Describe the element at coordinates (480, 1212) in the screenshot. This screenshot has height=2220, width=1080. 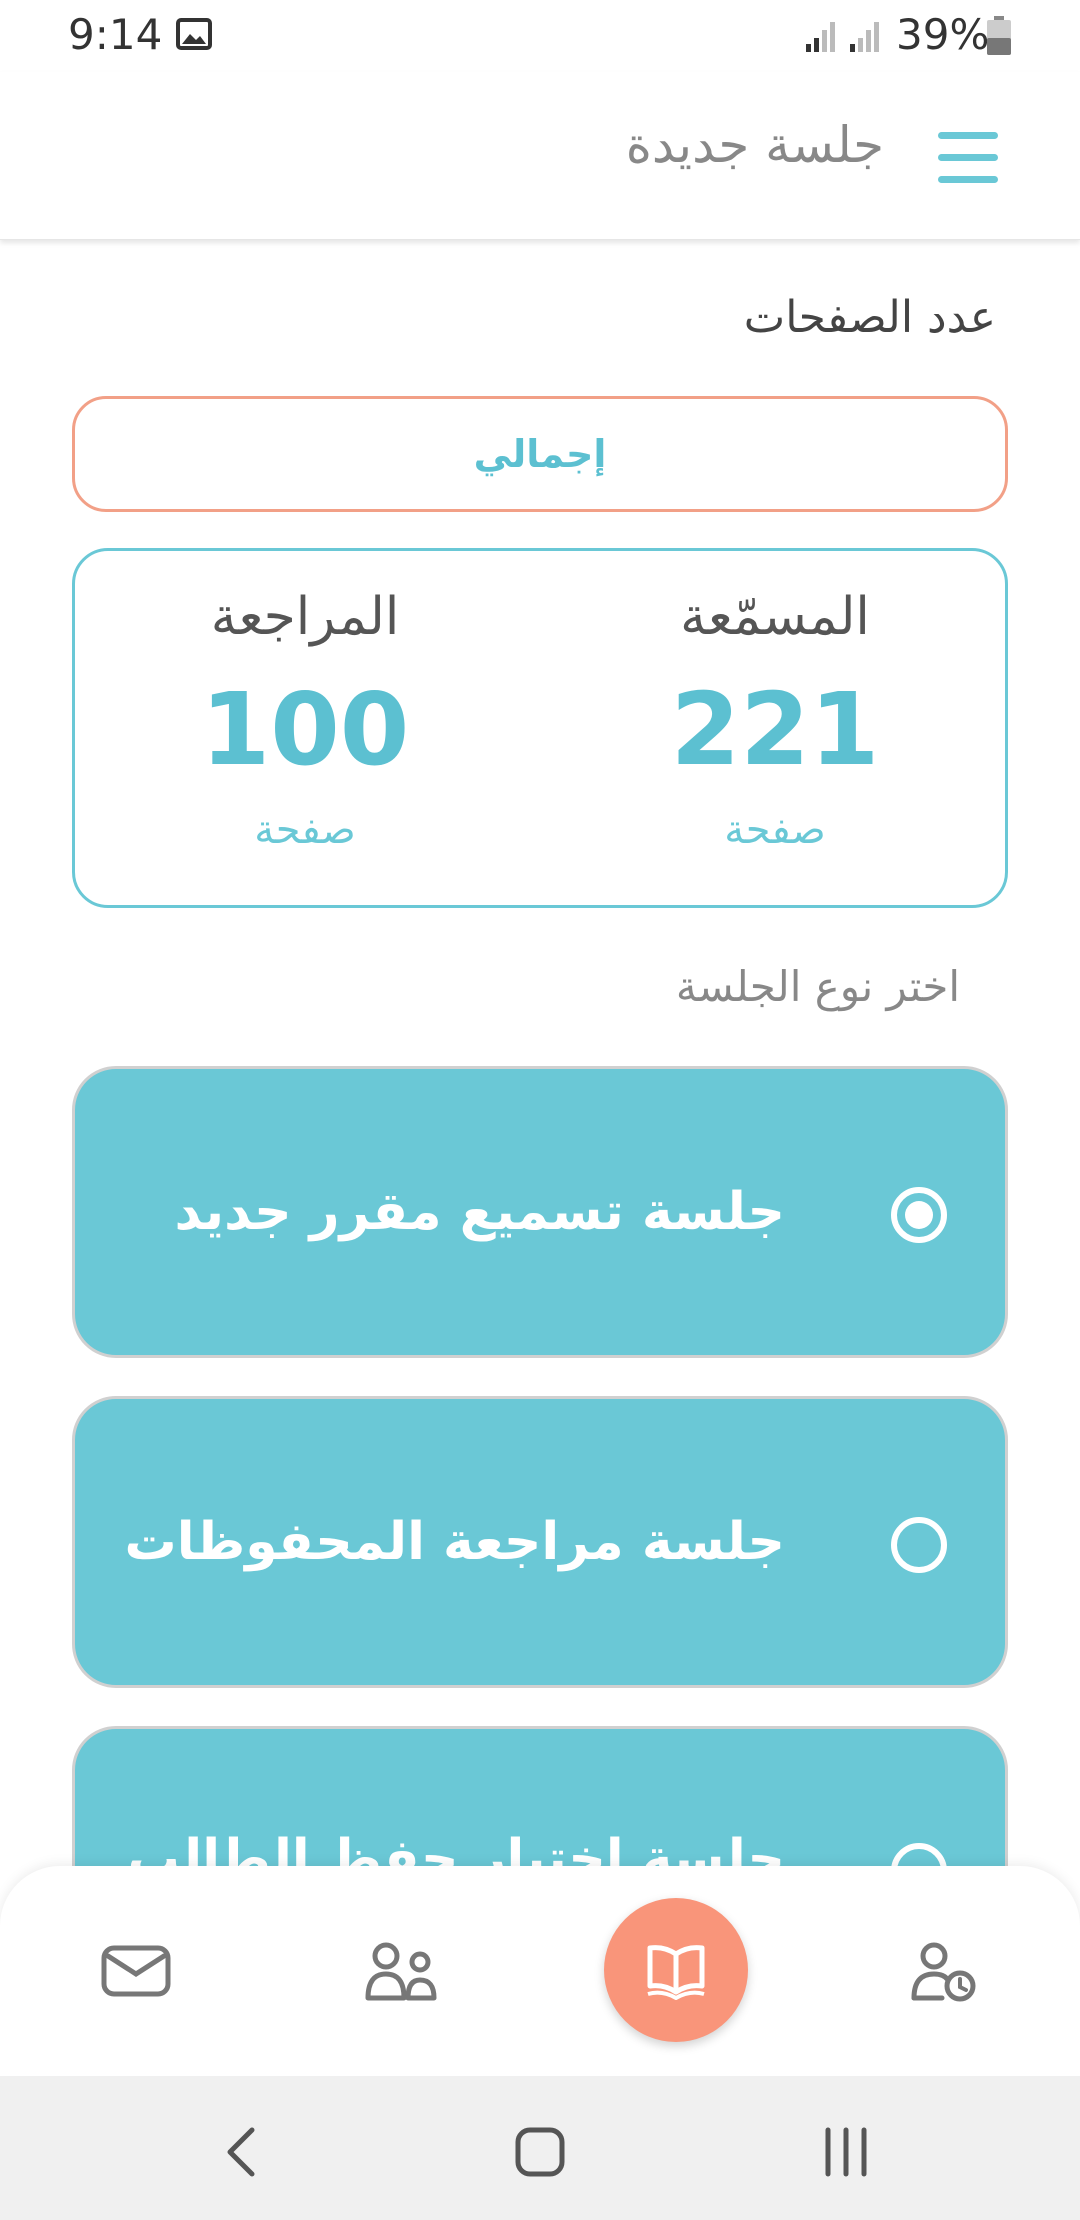
I see `session-option-label: جلسة تسميع مقرر جديد` at that location.